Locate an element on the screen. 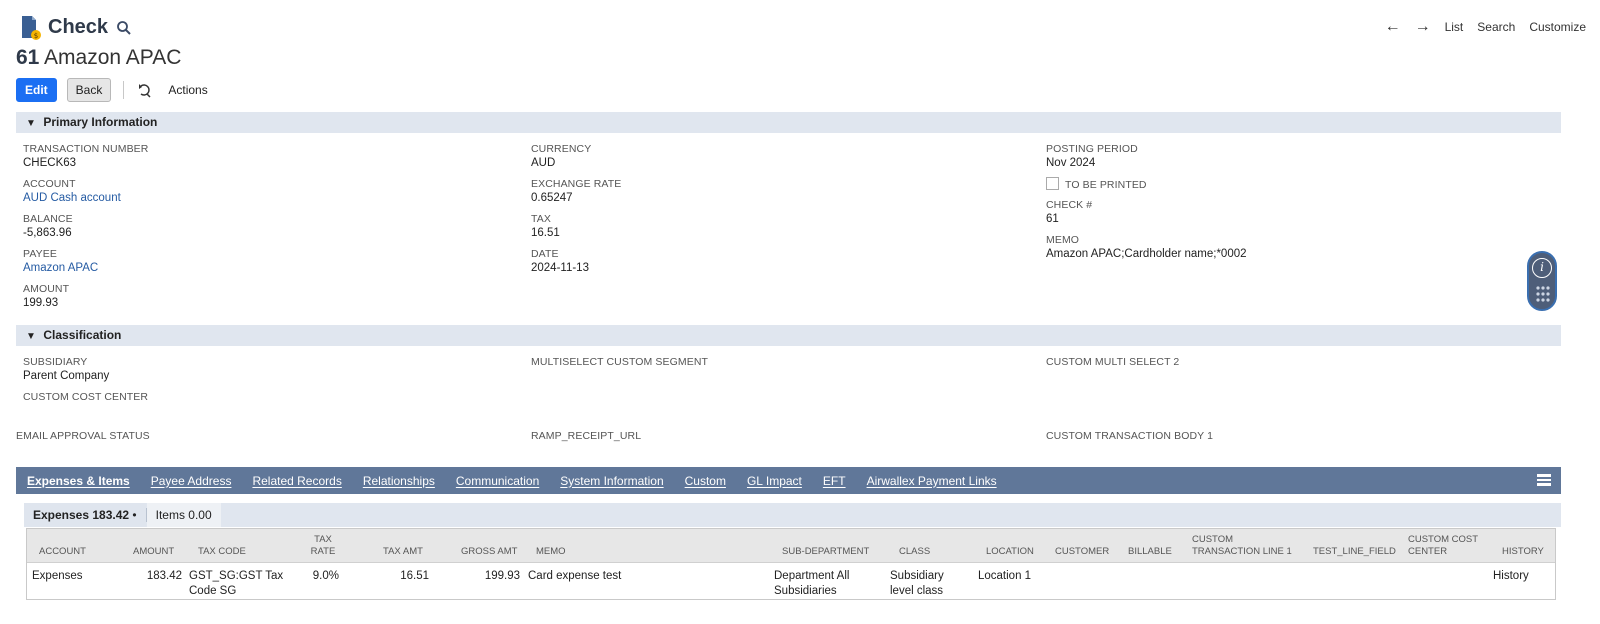 This screenshot has height=624, width=1600. field-label: RAMP_RECEIPT_URL is located at coordinates (586, 436).